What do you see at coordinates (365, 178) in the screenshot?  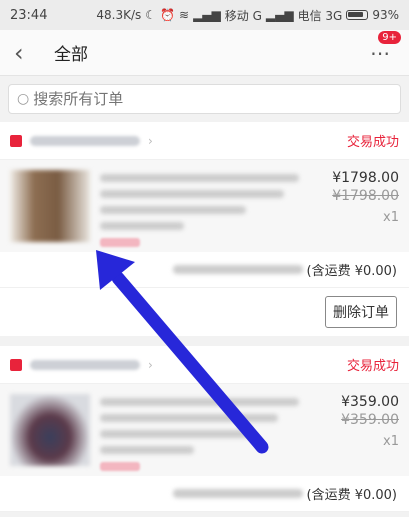 I see `item-price: ¥1798.00` at bounding box center [365, 178].